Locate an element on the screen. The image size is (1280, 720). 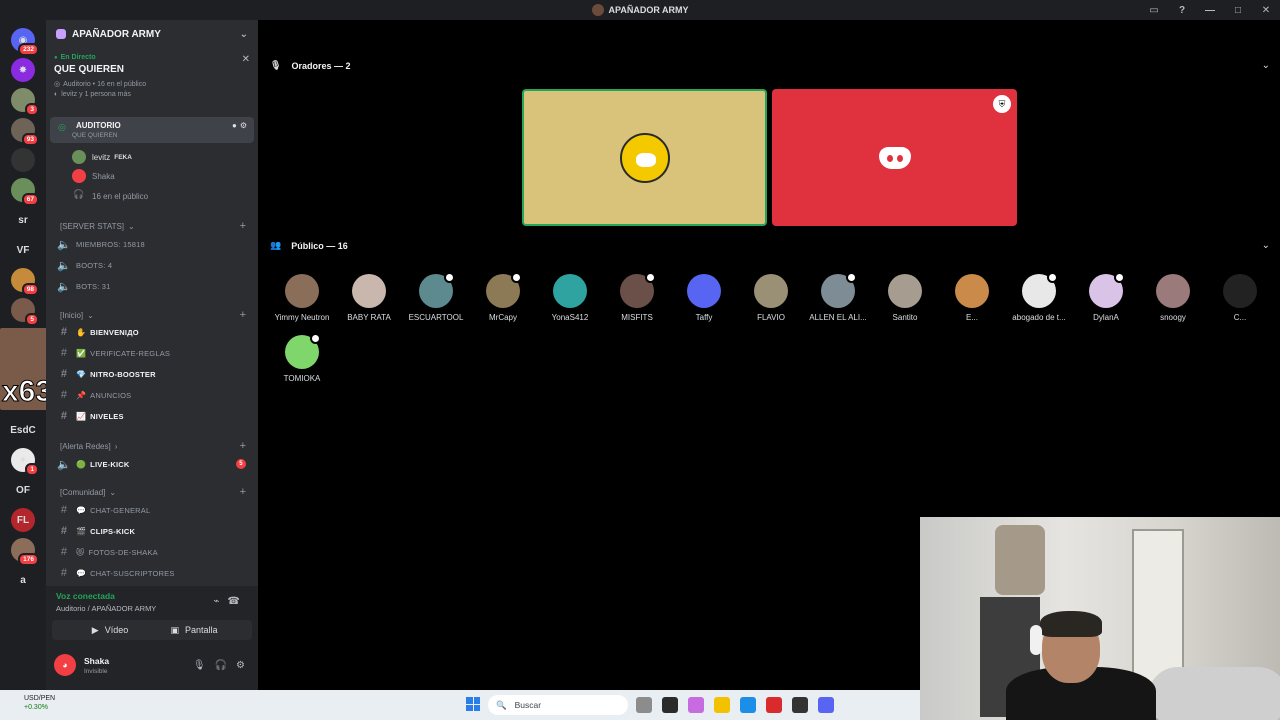
audience-member: FLAVIO is located at coordinates (771, 298).